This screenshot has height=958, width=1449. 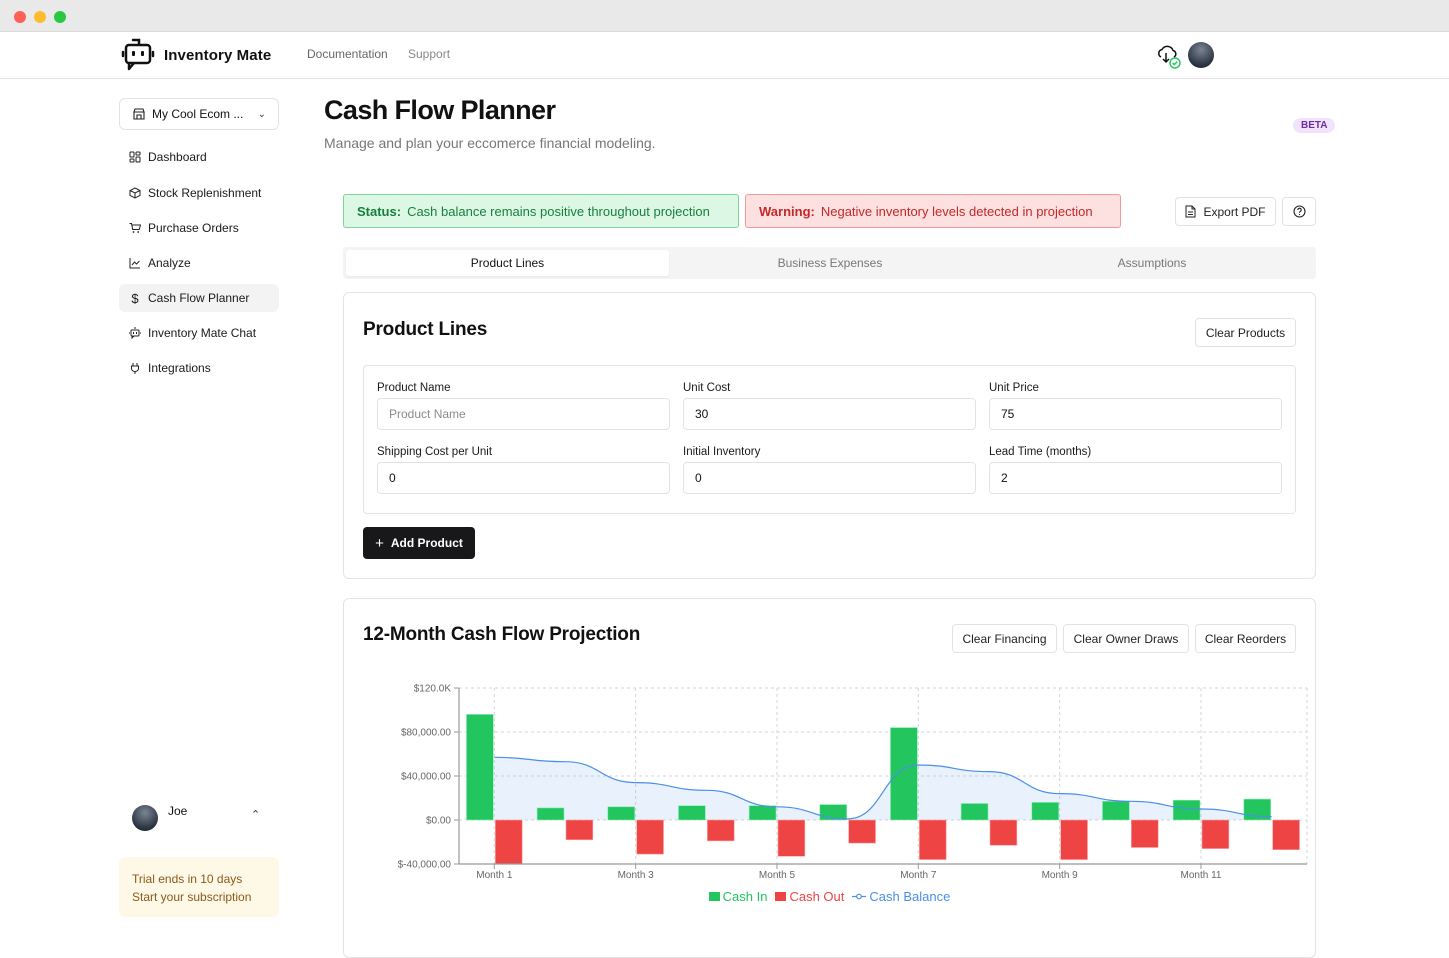 I want to click on line-chart-icon, so click(x=135, y=263).